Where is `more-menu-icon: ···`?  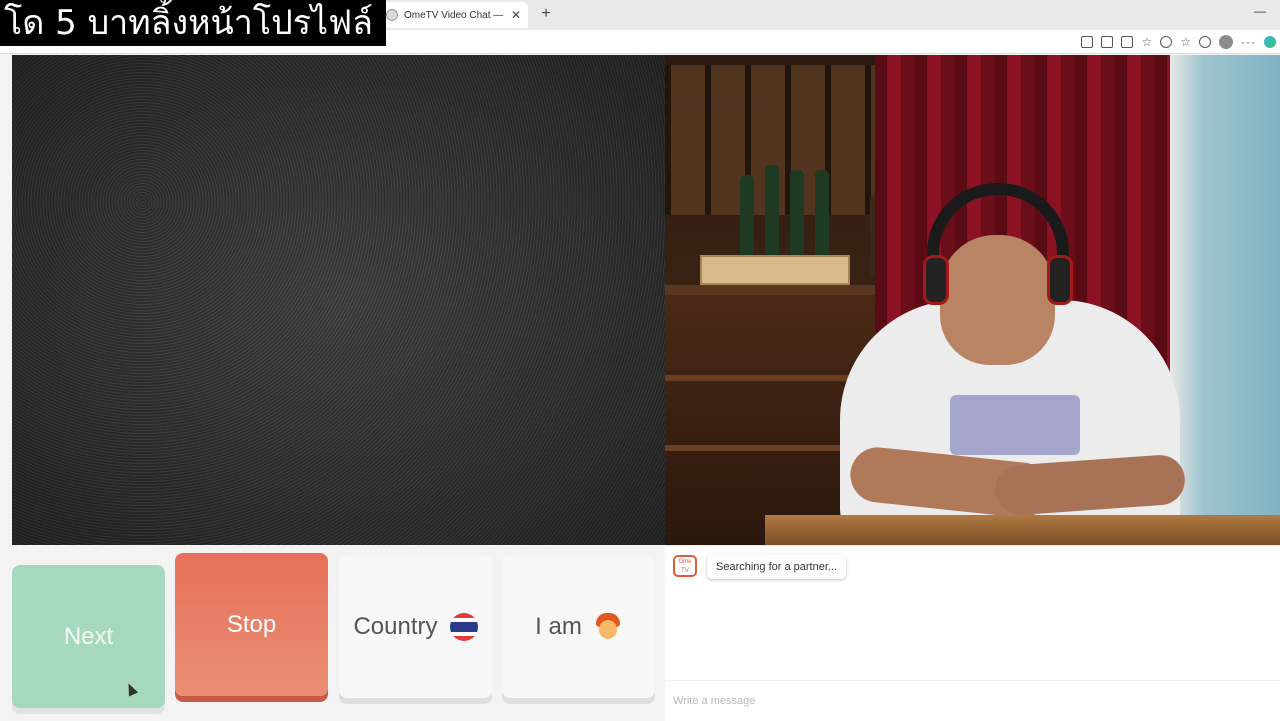
more-menu-icon: ··· is located at coordinates (1248, 42).